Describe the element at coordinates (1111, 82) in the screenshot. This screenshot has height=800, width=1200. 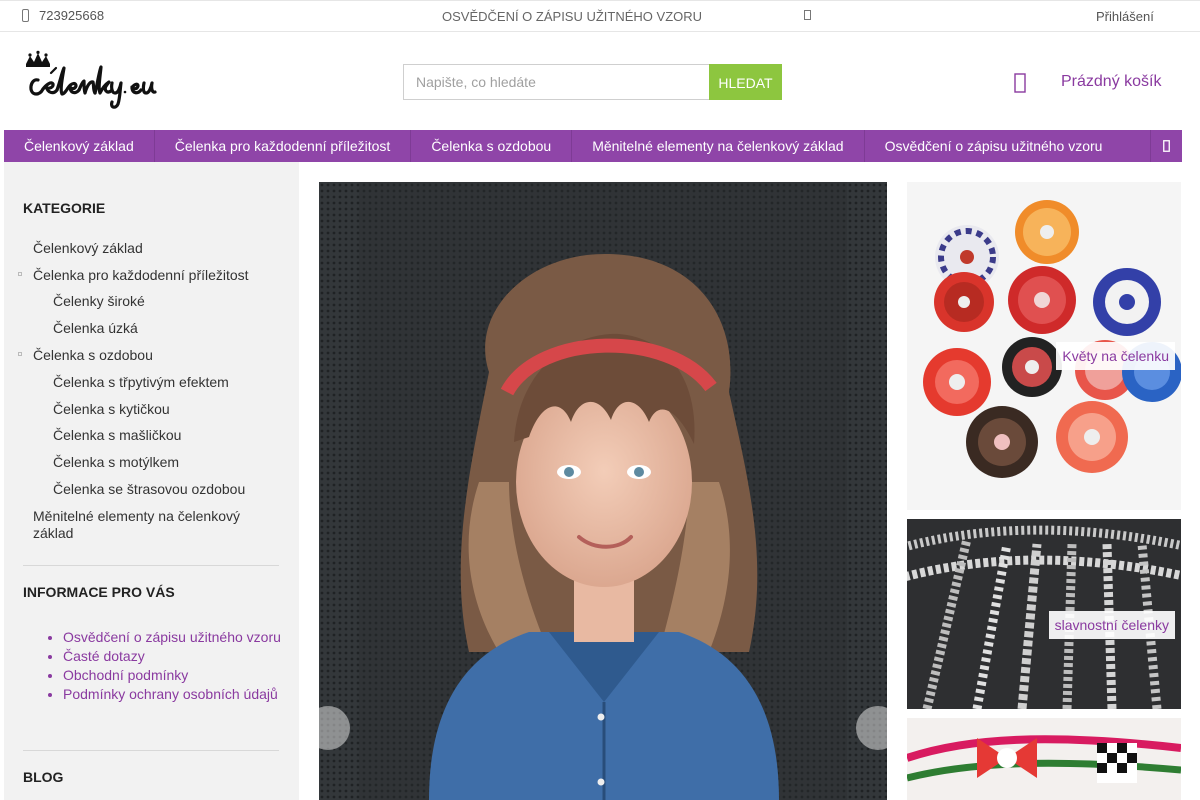
I see `cart-link: Prázdný košík` at that location.